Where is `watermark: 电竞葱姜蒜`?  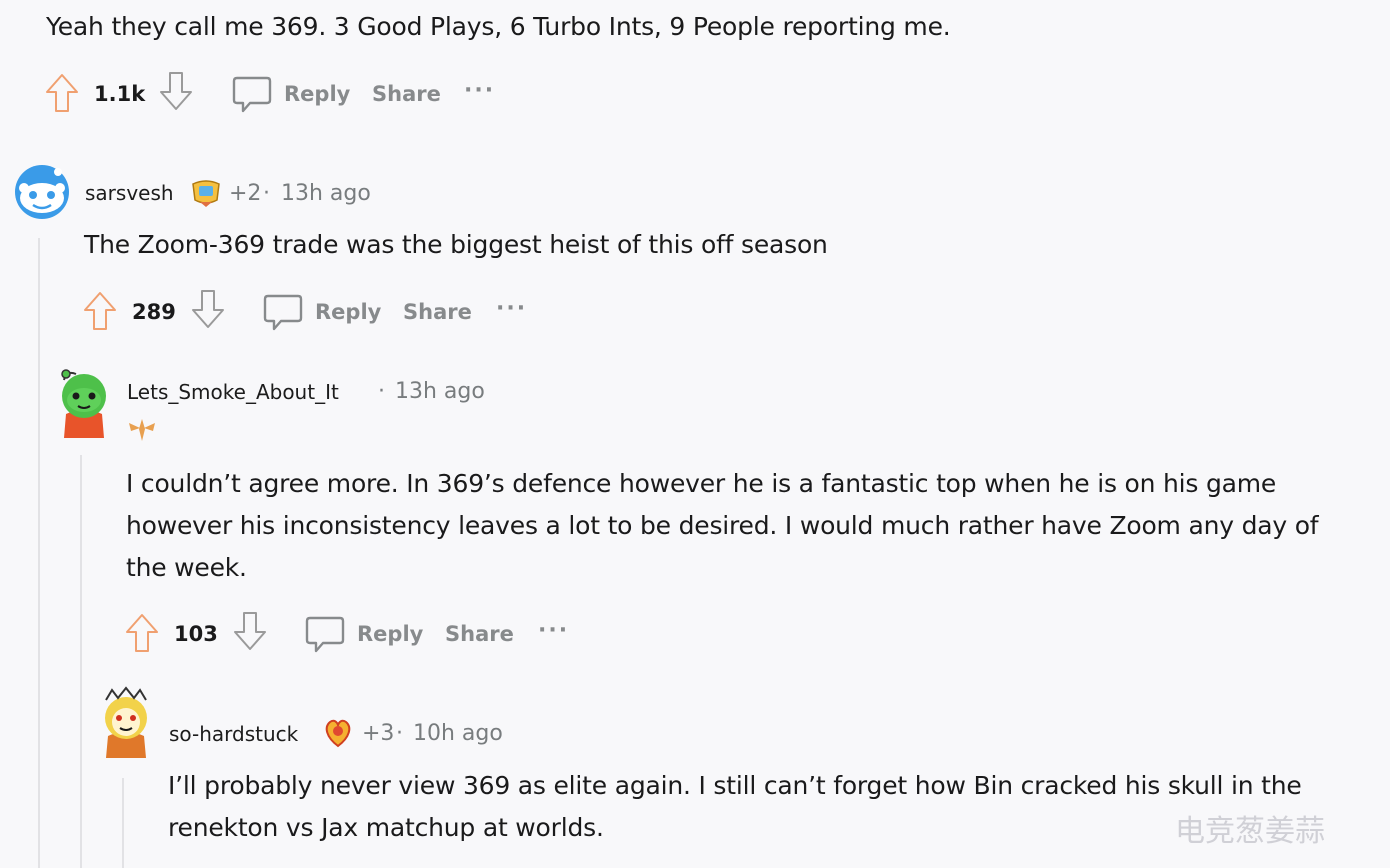 watermark: 电竞葱姜蒜 is located at coordinates (1250, 831).